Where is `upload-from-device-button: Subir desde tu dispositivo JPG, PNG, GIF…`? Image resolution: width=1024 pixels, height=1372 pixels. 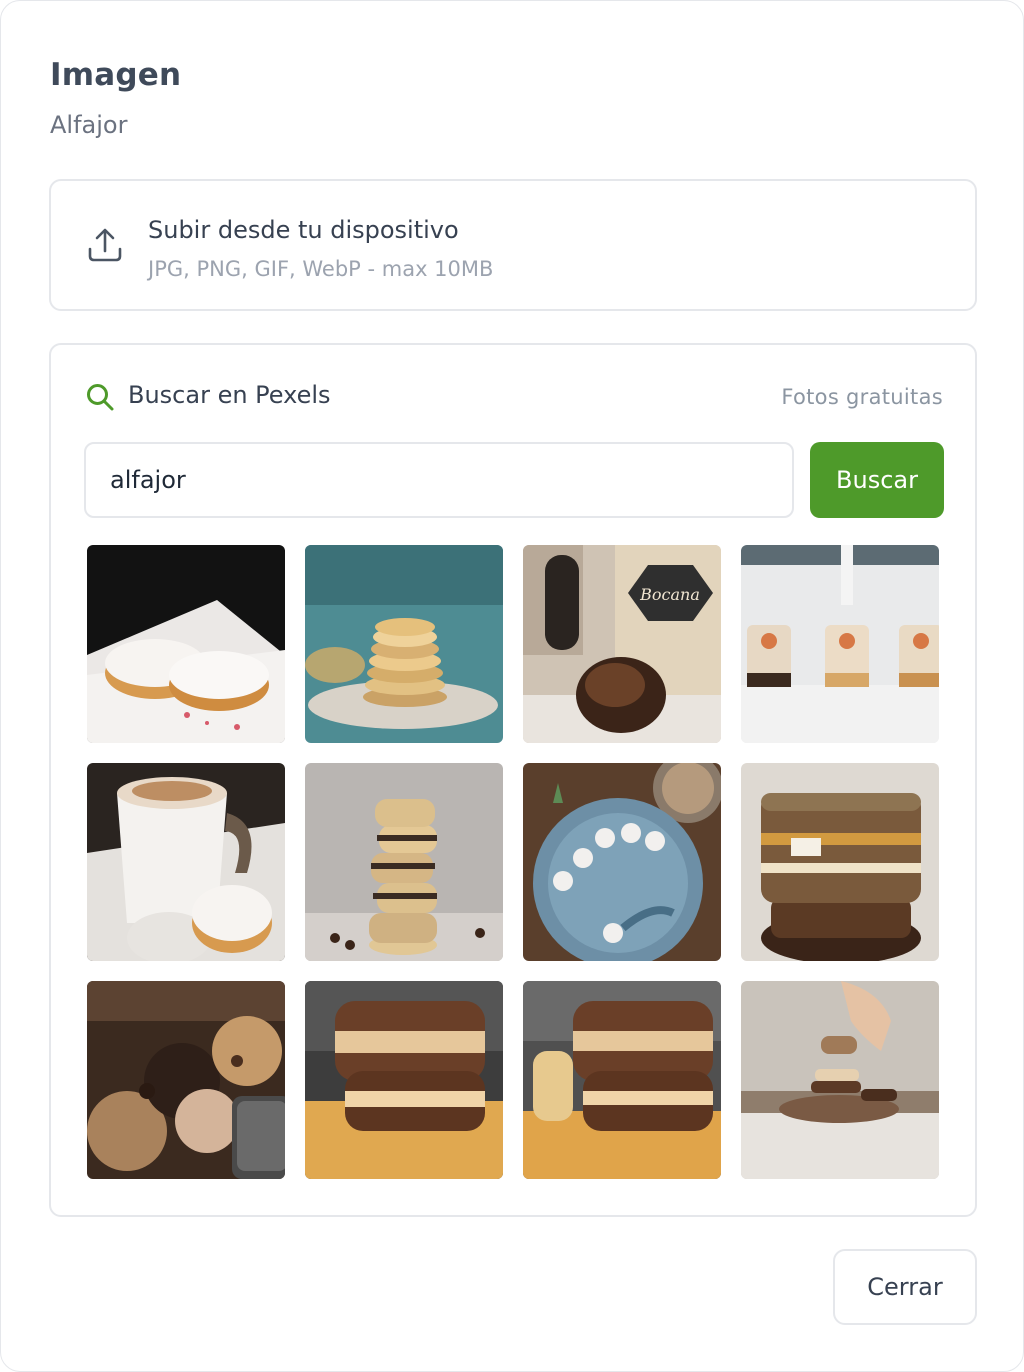
upload-from-device-button: Subir desde tu dispositivo JPG, PNG, GIF… is located at coordinates (513, 245).